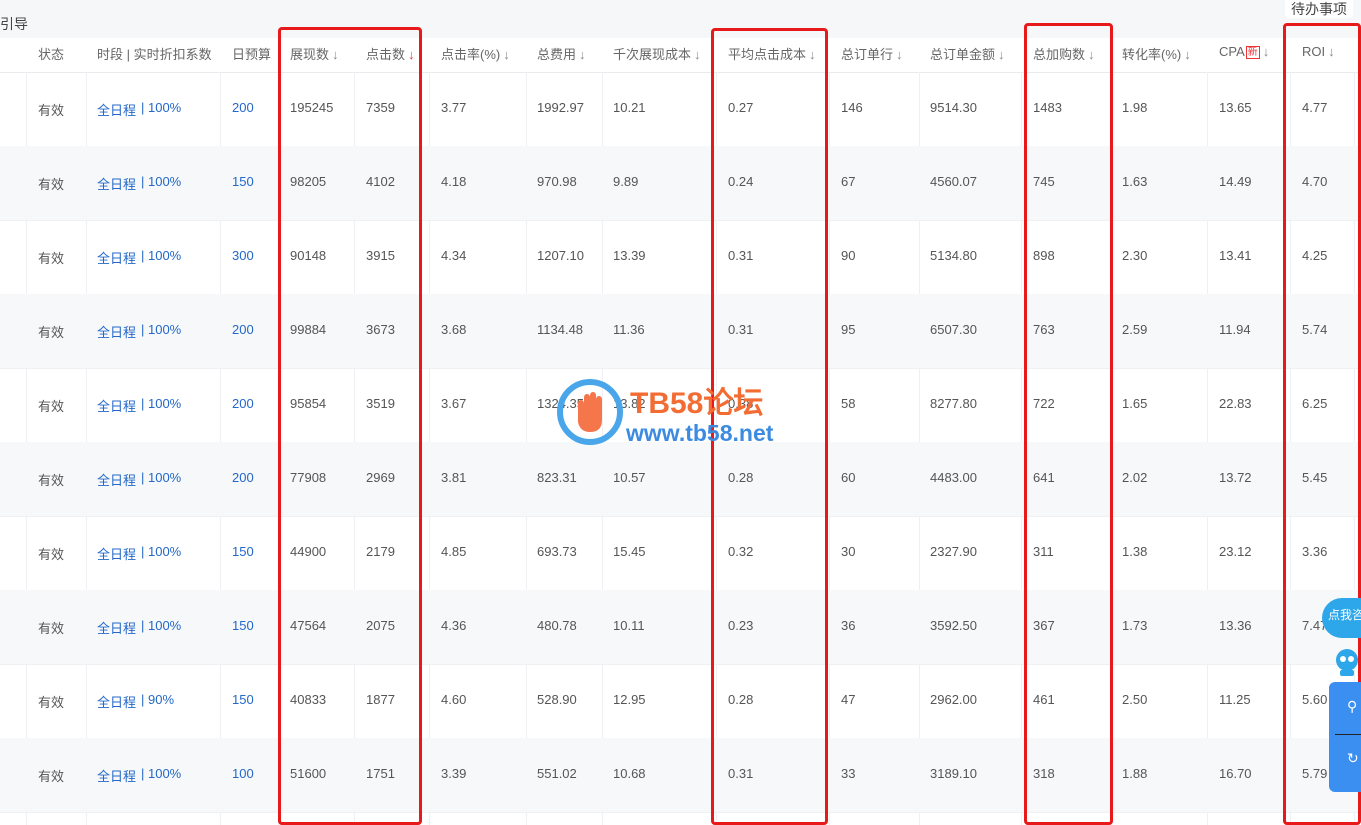 This screenshot has height=825, width=1361. I want to click on cell-order-amount: 9514.30, so click(953, 107).